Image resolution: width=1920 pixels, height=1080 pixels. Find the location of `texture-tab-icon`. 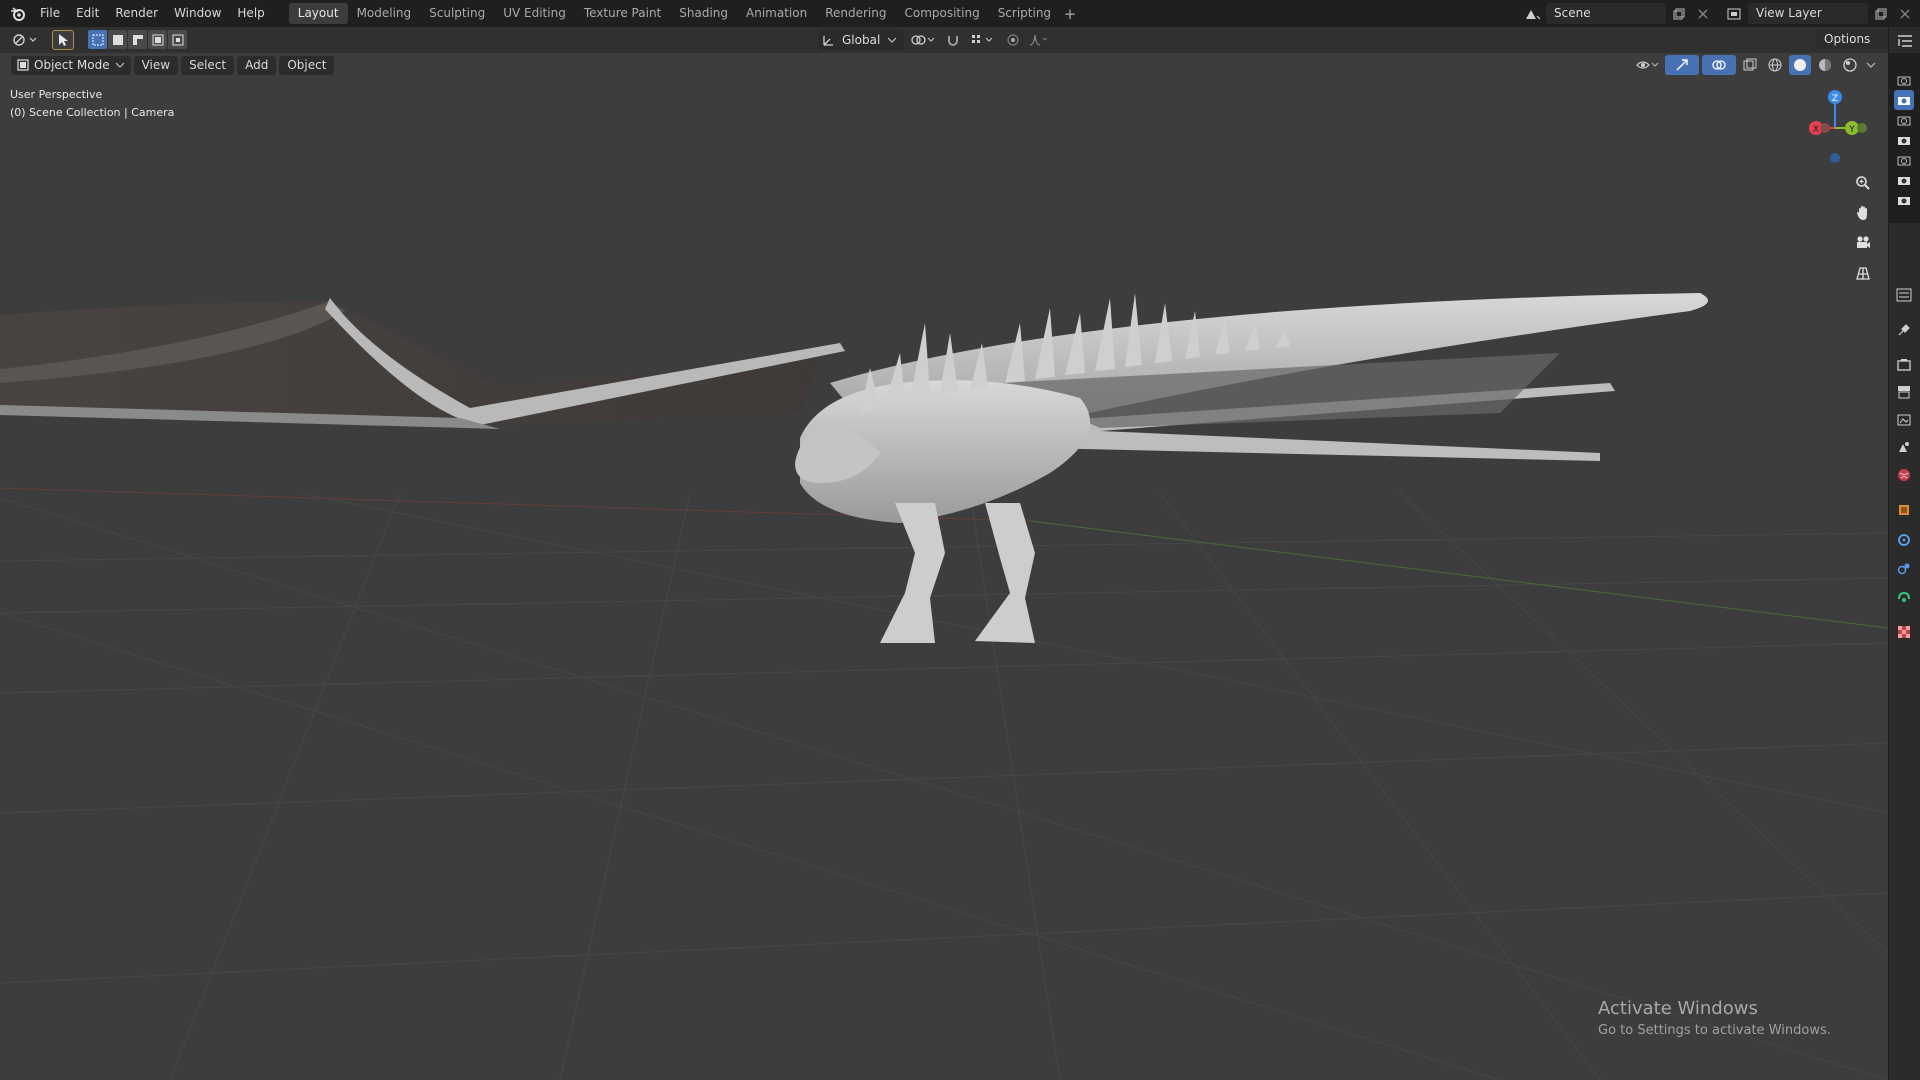

texture-tab-icon is located at coordinates (1904, 632).